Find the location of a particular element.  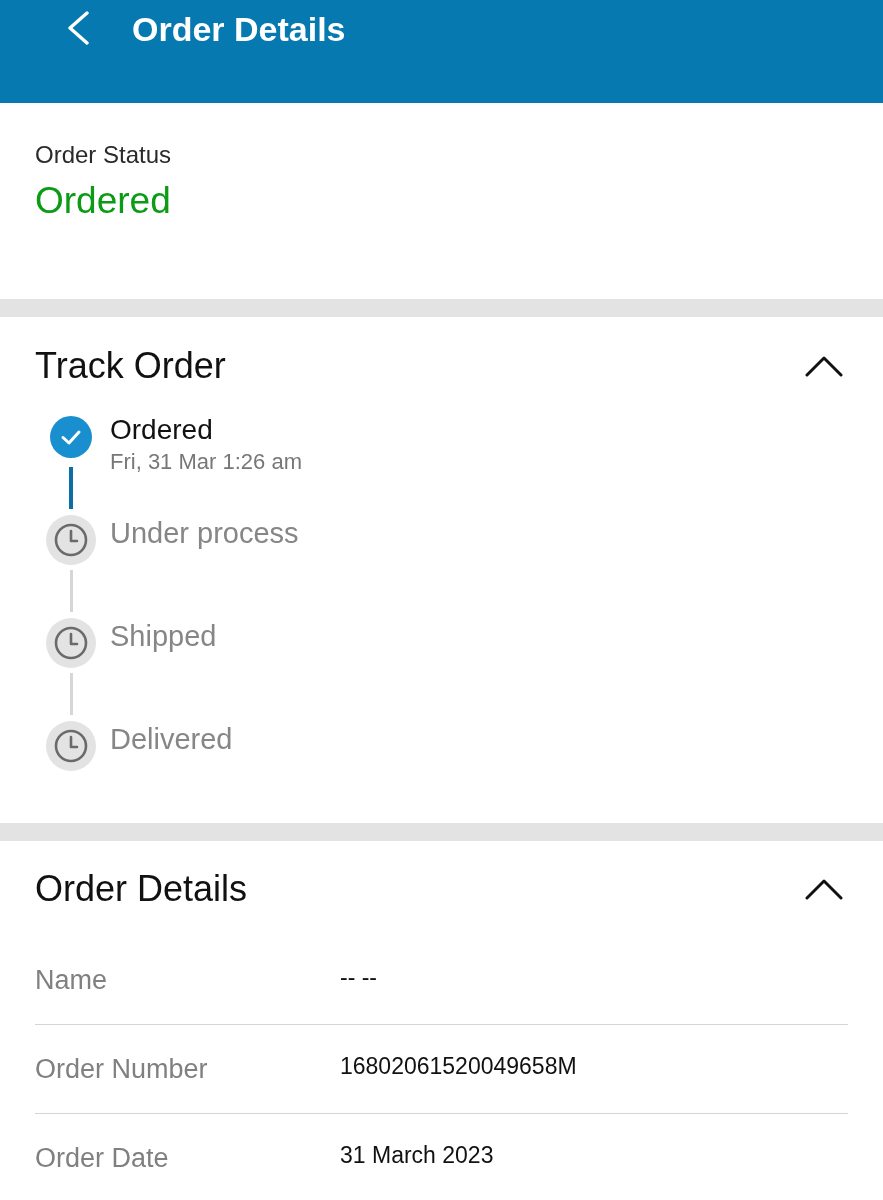

chevron-left-icon is located at coordinates (78, 28).